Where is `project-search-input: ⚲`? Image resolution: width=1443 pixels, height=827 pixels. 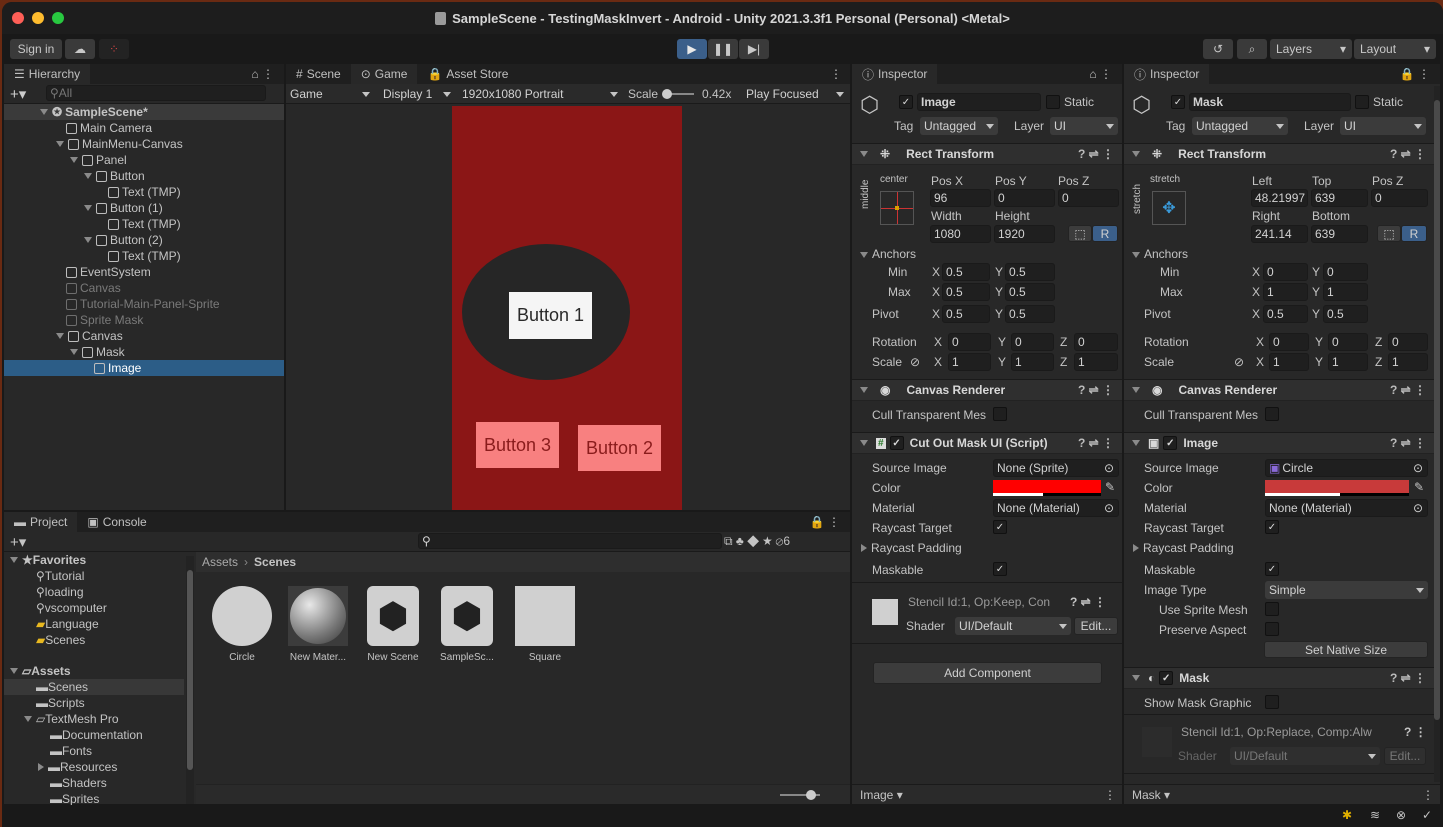
project-search-input: ⚲ is located at coordinates (570, 541).